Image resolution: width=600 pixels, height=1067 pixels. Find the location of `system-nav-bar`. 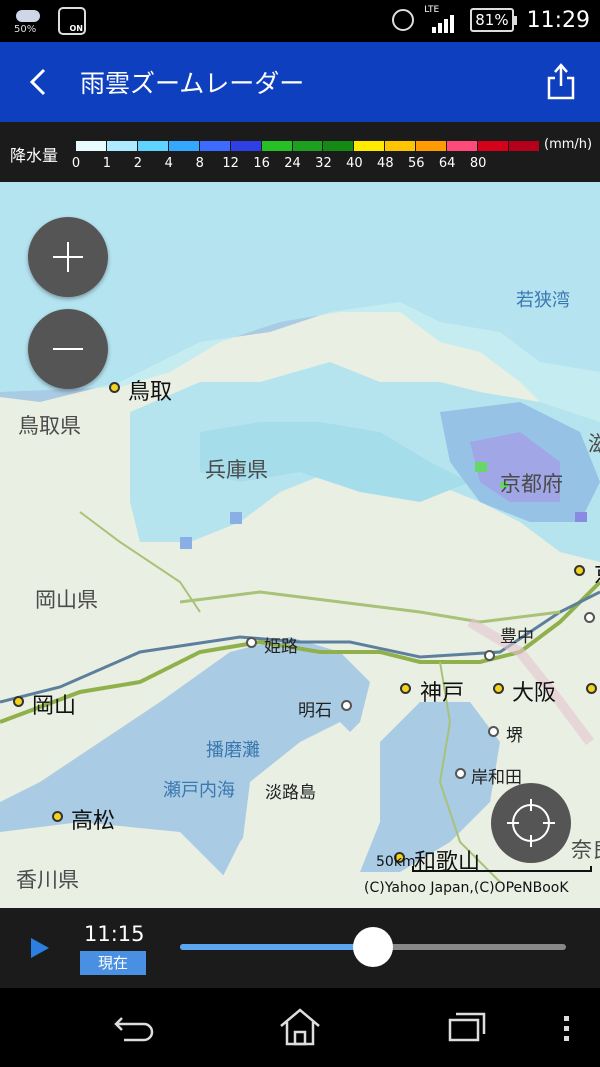

system-nav-bar is located at coordinates (300, 1027).